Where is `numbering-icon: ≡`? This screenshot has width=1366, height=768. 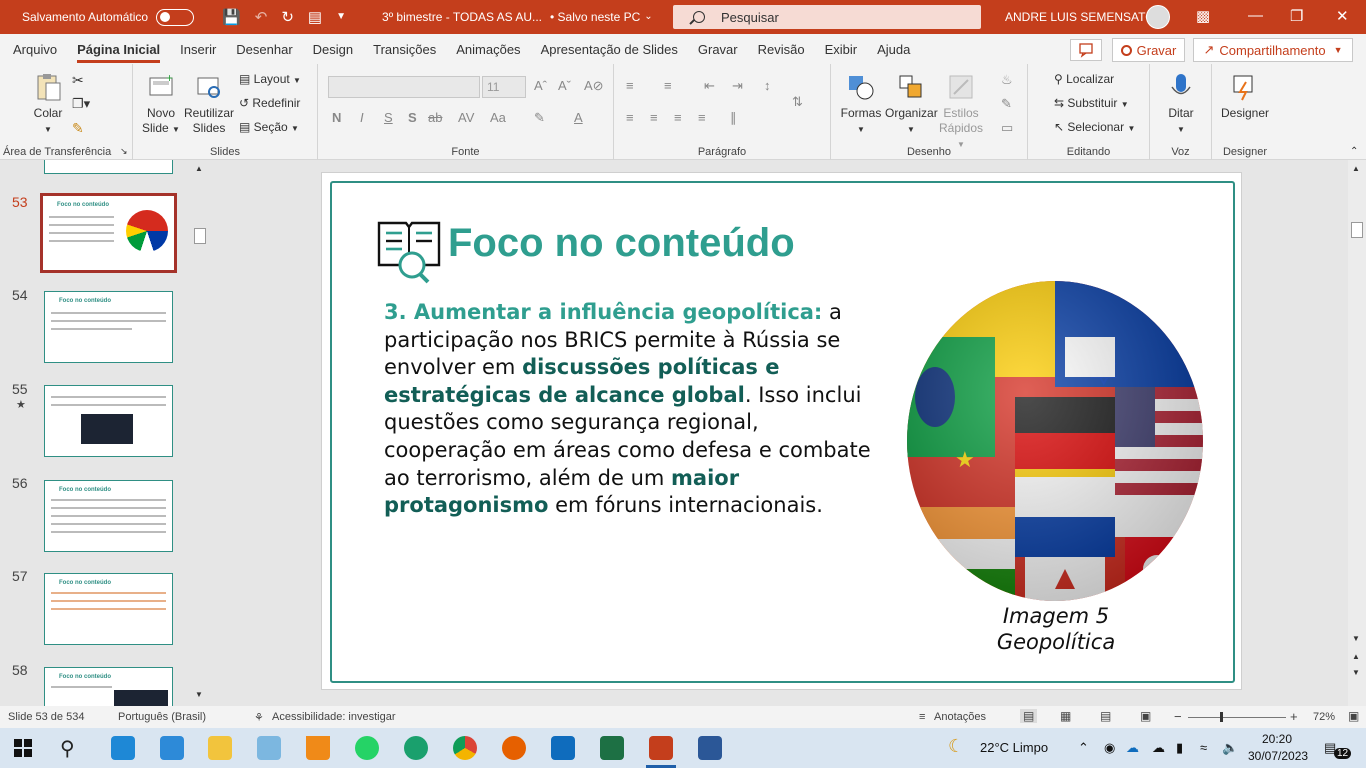
numbering-icon: ≡ is located at coordinates (668, 85).